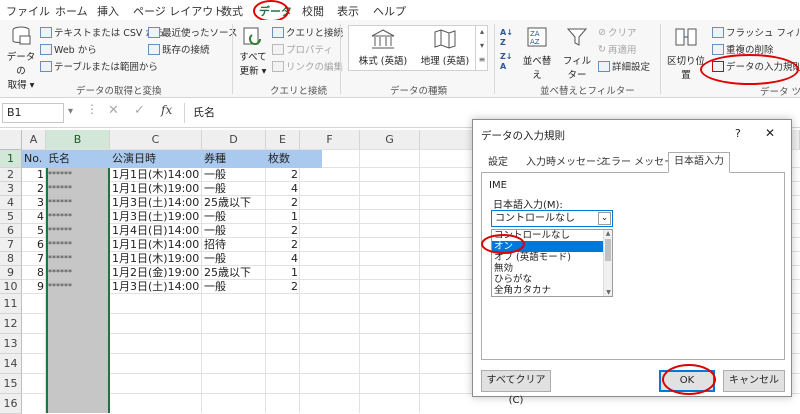 The width and height of the screenshot is (800, 414). What do you see at coordinates (608, 292) in the screenshot?
I see `scroll-down-icon: ▼` at bounding box center [608, 292].